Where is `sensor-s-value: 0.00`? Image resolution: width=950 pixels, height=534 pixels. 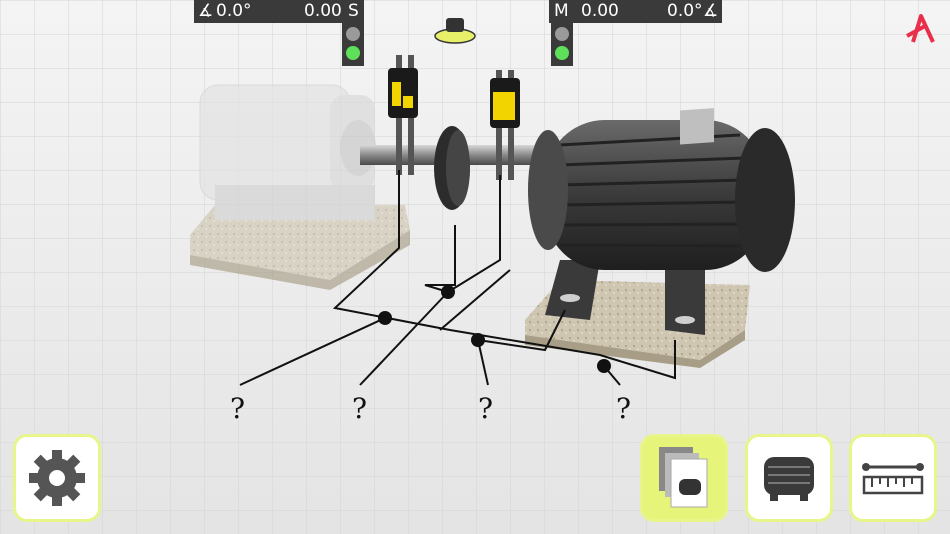 sensor-s-value: 0.00 is located at coordinates (323, 11).